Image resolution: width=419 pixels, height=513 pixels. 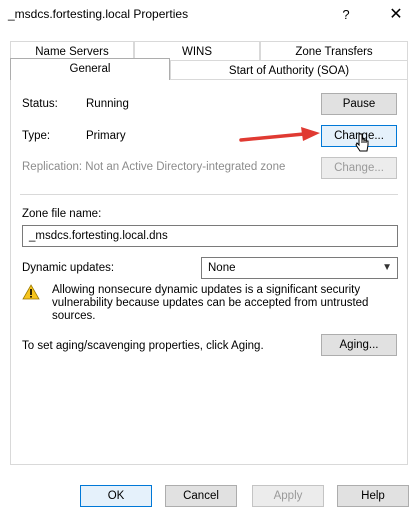 I want to click on divider, so click(x=209, y=194).